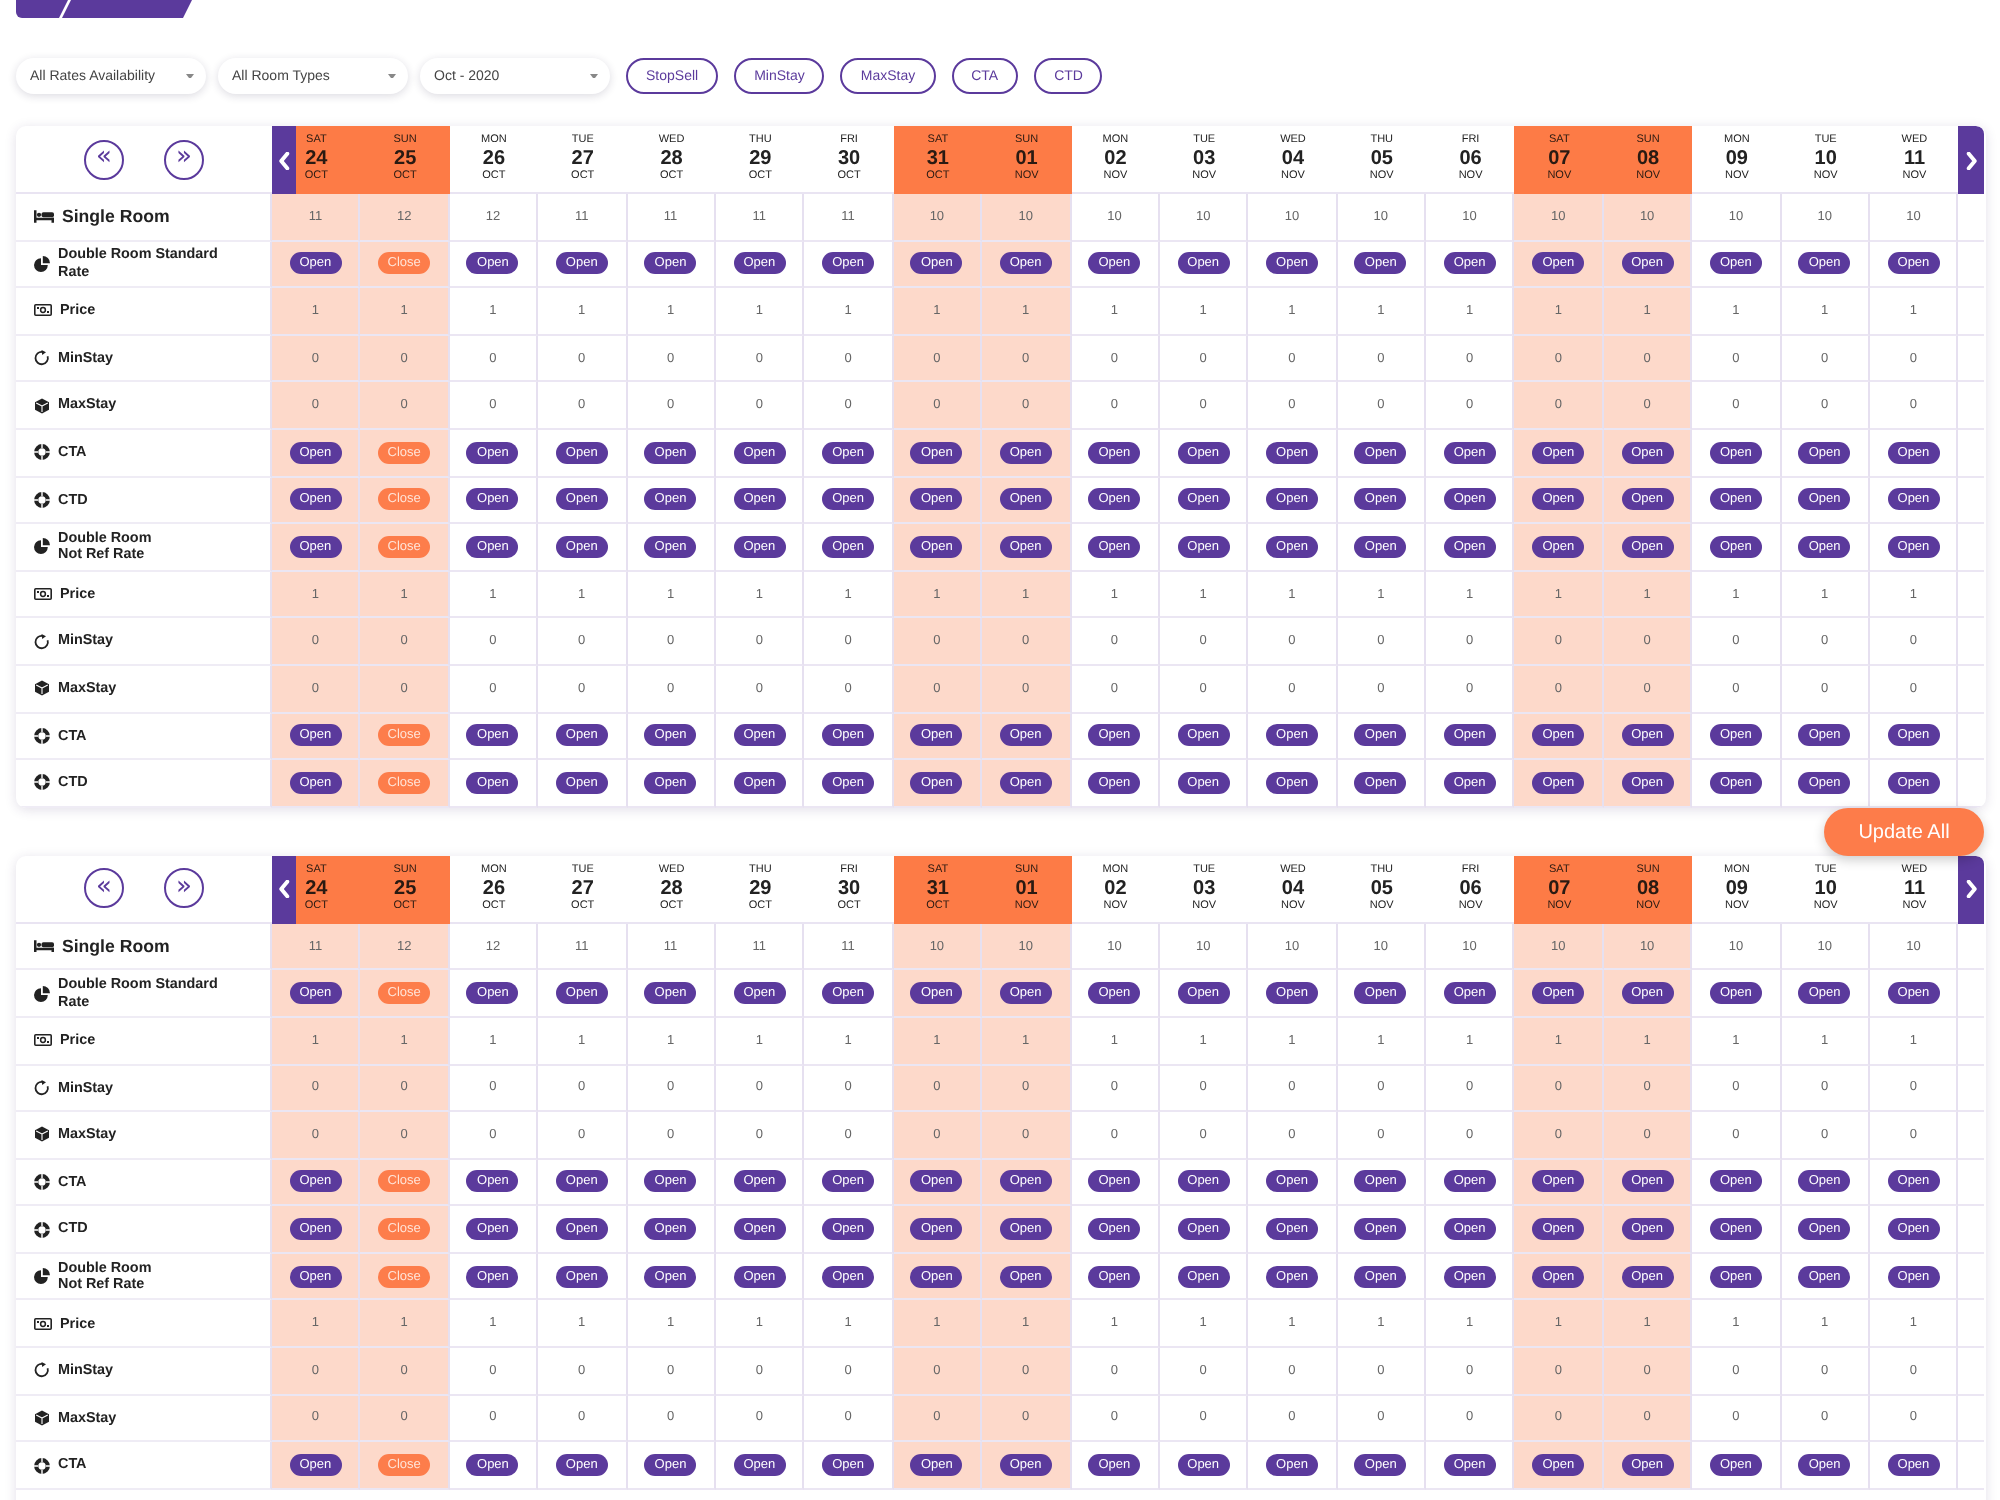 This screenshot has height=1500, width=2000. What do you see at coordinates (42, 9) in the screenshot?
I see `breadcrumb-tab` at bounding box center [42, 9].